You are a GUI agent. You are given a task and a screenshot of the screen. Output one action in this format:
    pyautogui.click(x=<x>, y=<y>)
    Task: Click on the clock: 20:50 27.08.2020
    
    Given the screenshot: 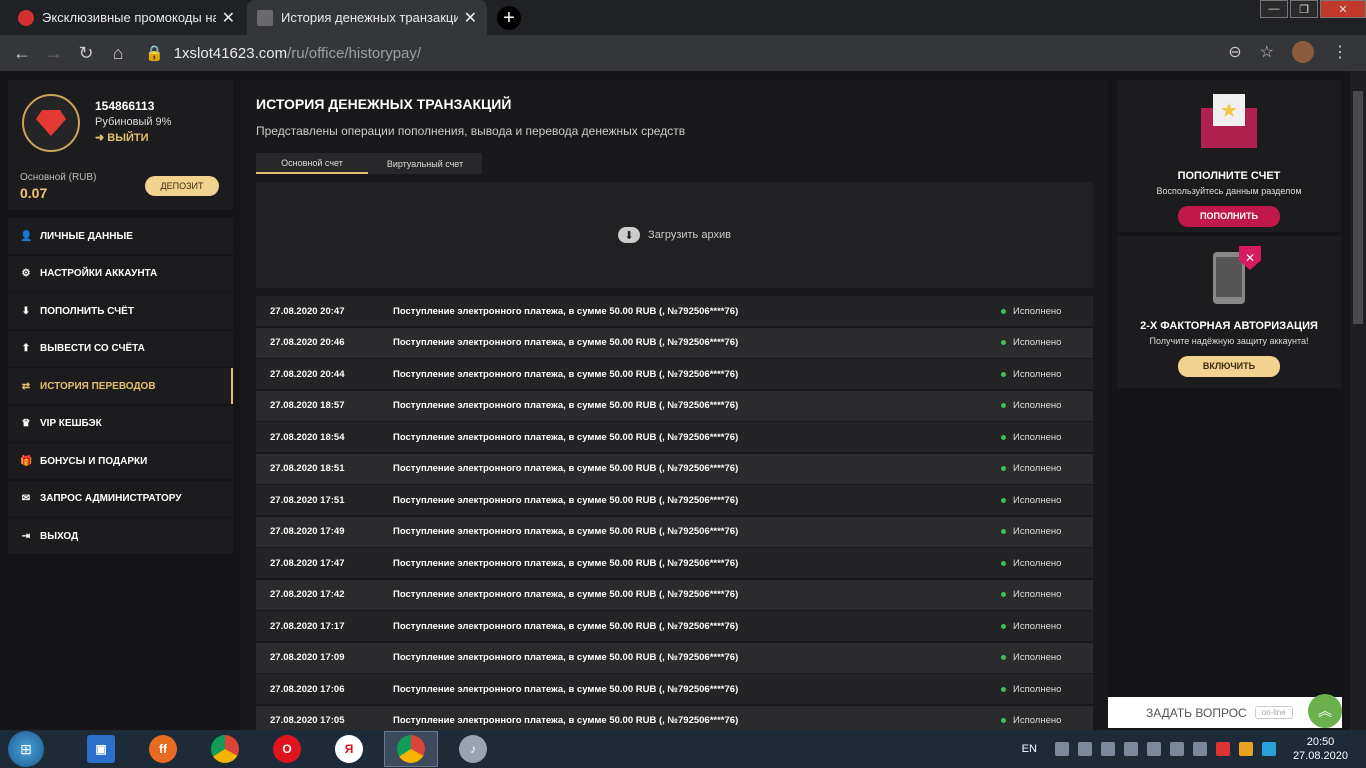 What is the action you would take?
    pyautogui.click(x=1320, y=749)
    